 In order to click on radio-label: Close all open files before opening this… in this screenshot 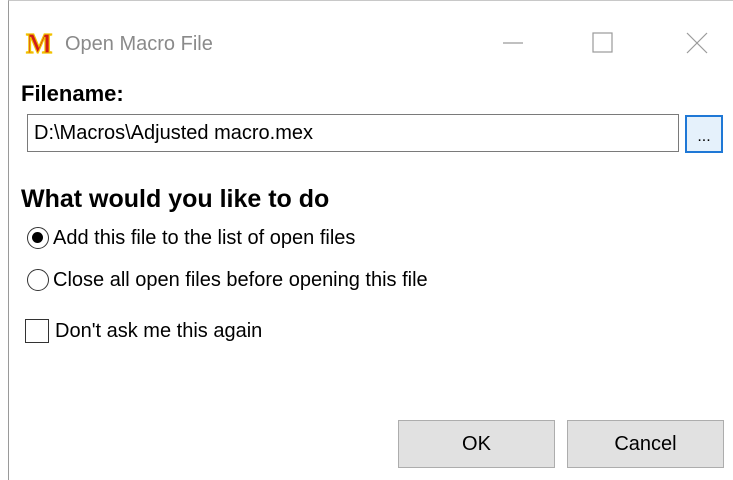, I will do `click(240, 279)`.